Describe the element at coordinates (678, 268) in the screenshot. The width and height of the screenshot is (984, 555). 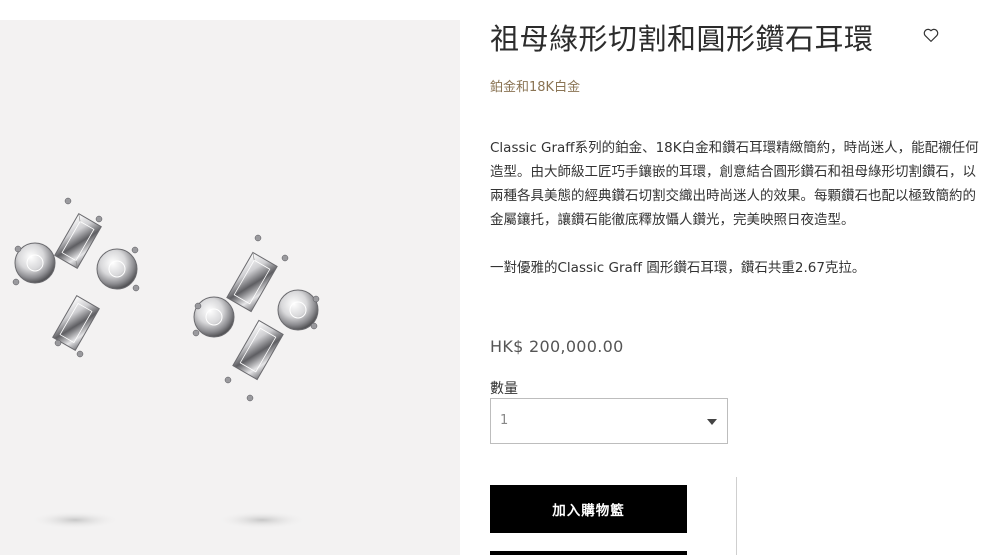
I see `description-paragraph-2: 一對優雅的Classic Graff 圓形鑽石耳環，鑽石共重2.67克拉。` at that location.